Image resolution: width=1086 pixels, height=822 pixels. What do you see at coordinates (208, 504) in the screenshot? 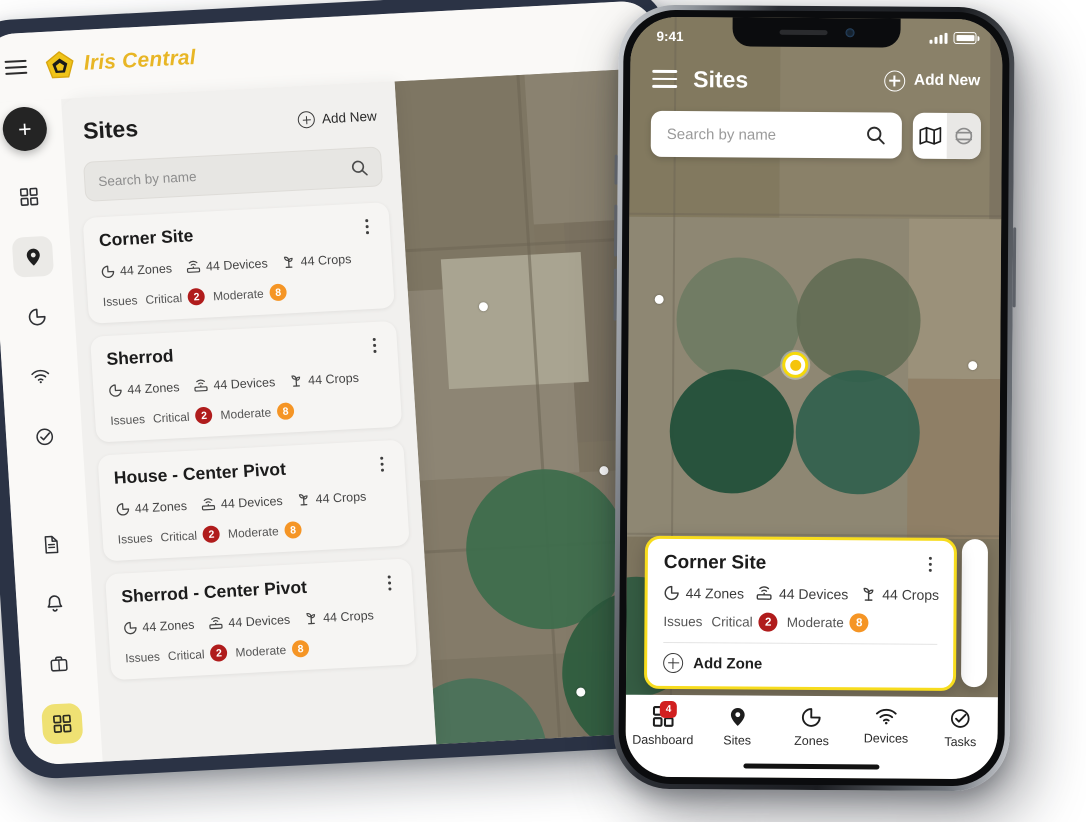
I see `router-devices-icon` at bounding box center [208, 504].